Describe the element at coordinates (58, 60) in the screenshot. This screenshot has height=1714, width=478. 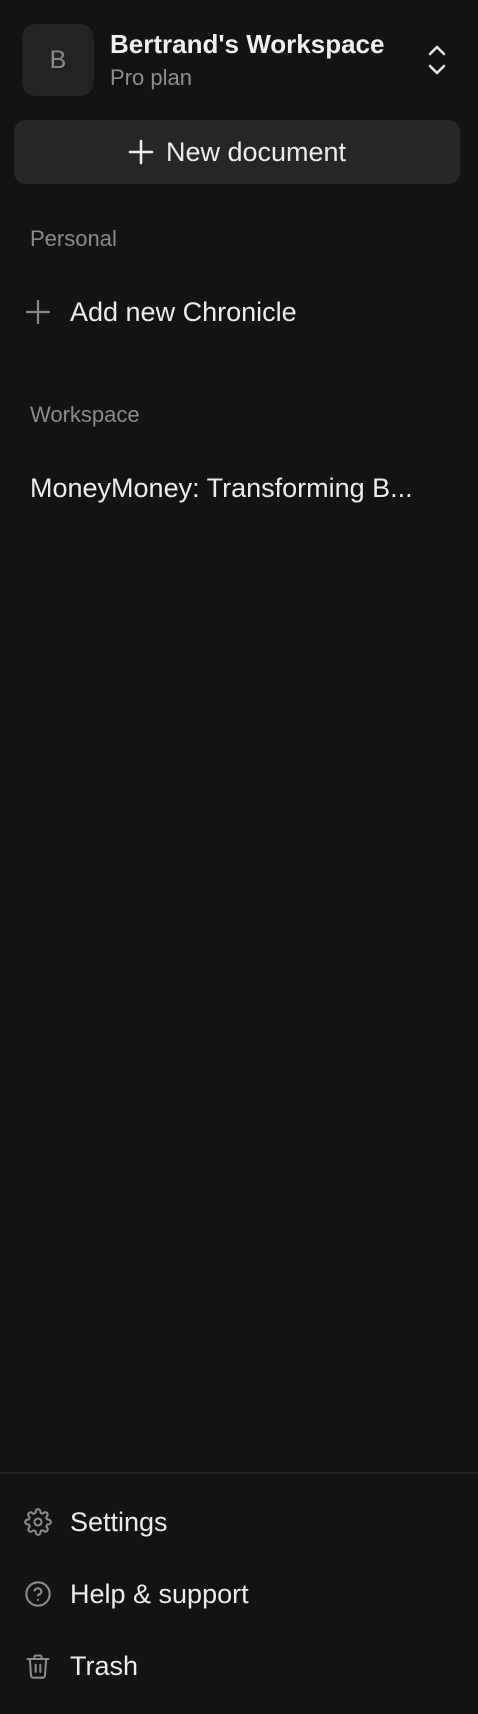
I see `workspace-avatar: B` at that location.